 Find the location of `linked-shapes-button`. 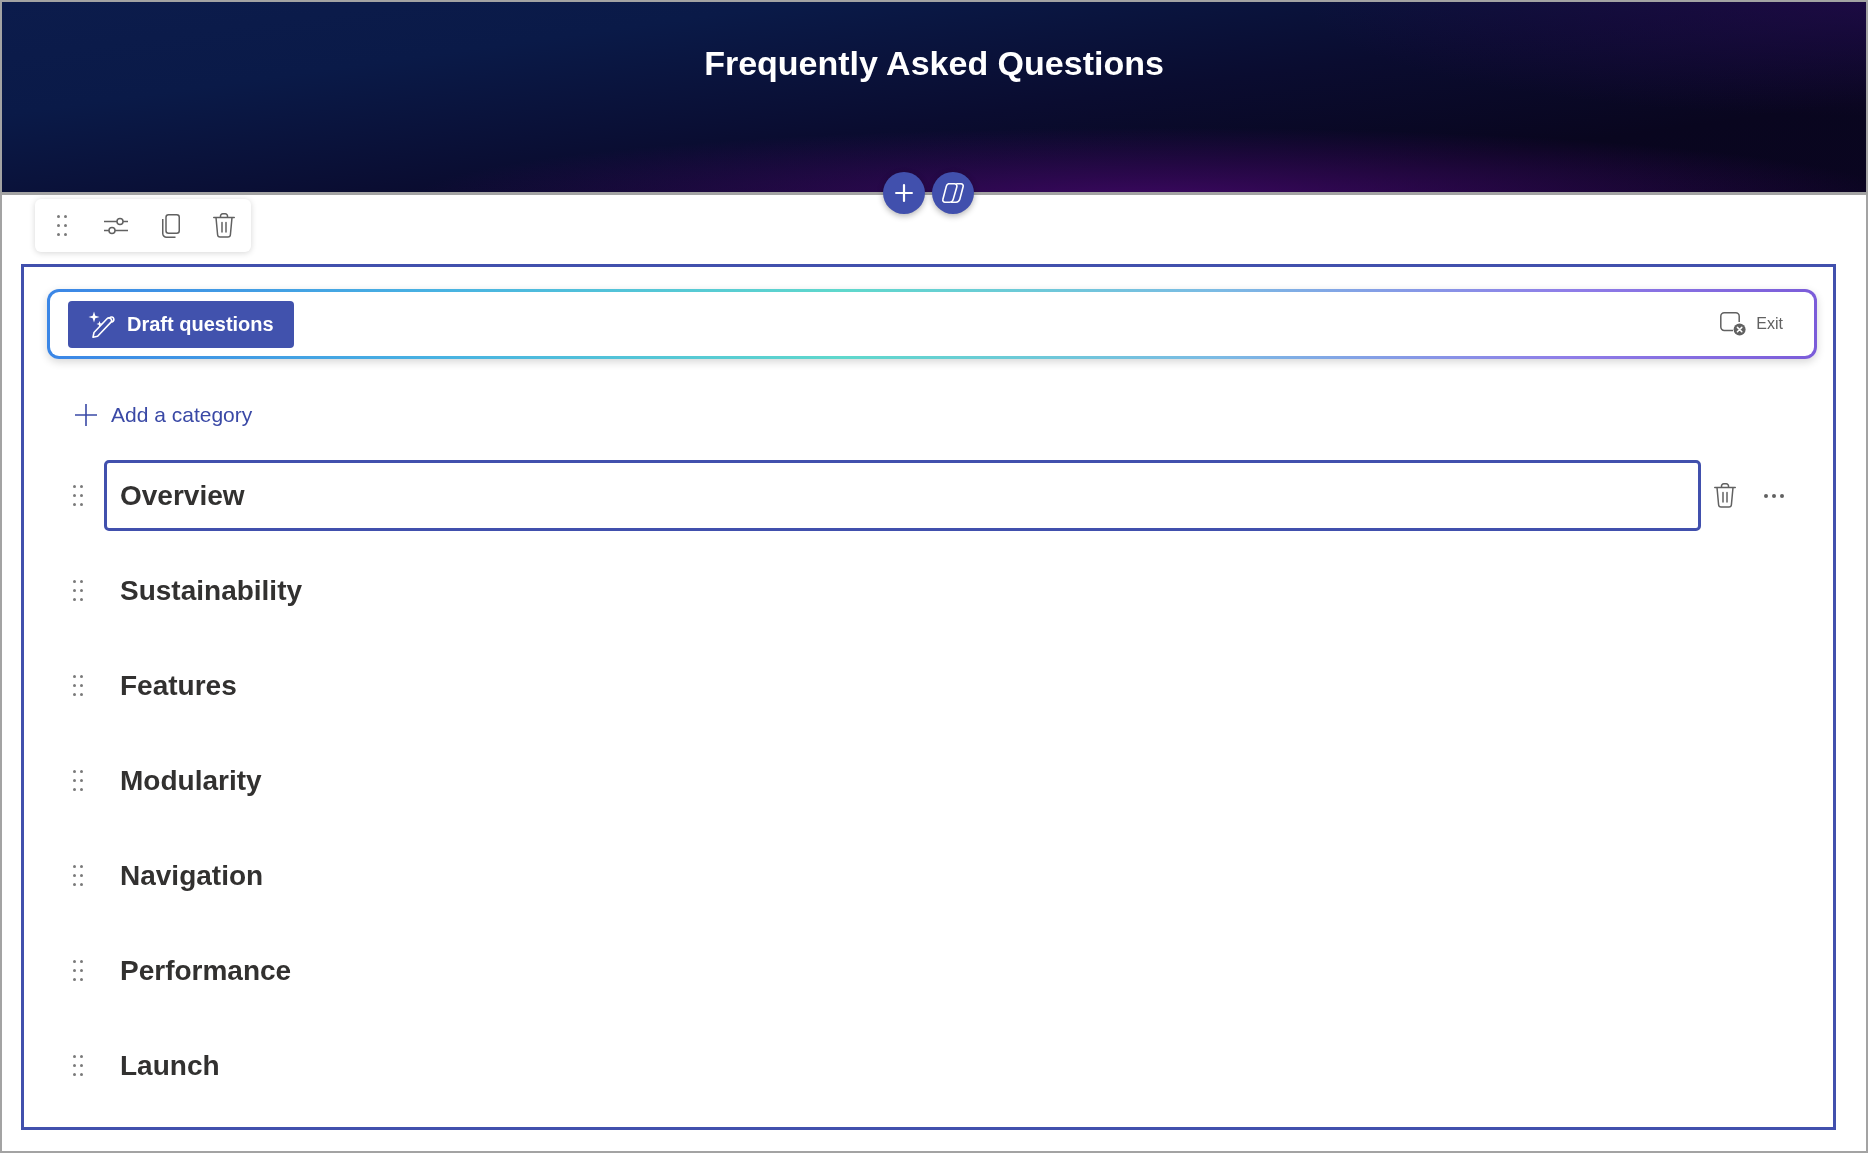

linked-shapes-button is located at coordinates (953, 193).